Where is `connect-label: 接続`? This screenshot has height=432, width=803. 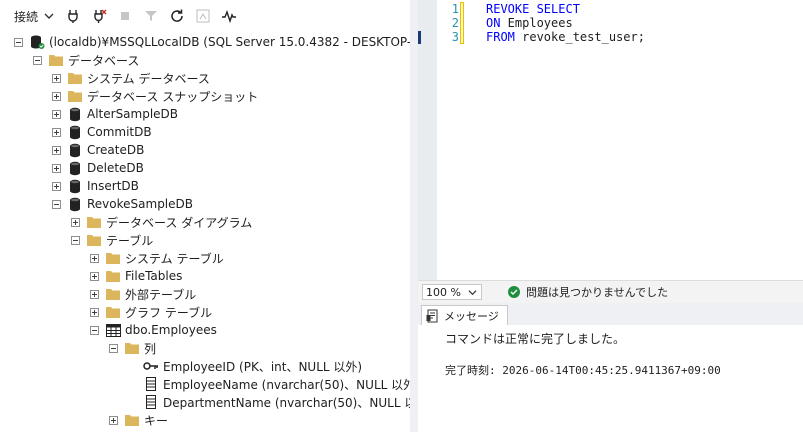 connect-label: 接続 is located at coordinates (26, 16).